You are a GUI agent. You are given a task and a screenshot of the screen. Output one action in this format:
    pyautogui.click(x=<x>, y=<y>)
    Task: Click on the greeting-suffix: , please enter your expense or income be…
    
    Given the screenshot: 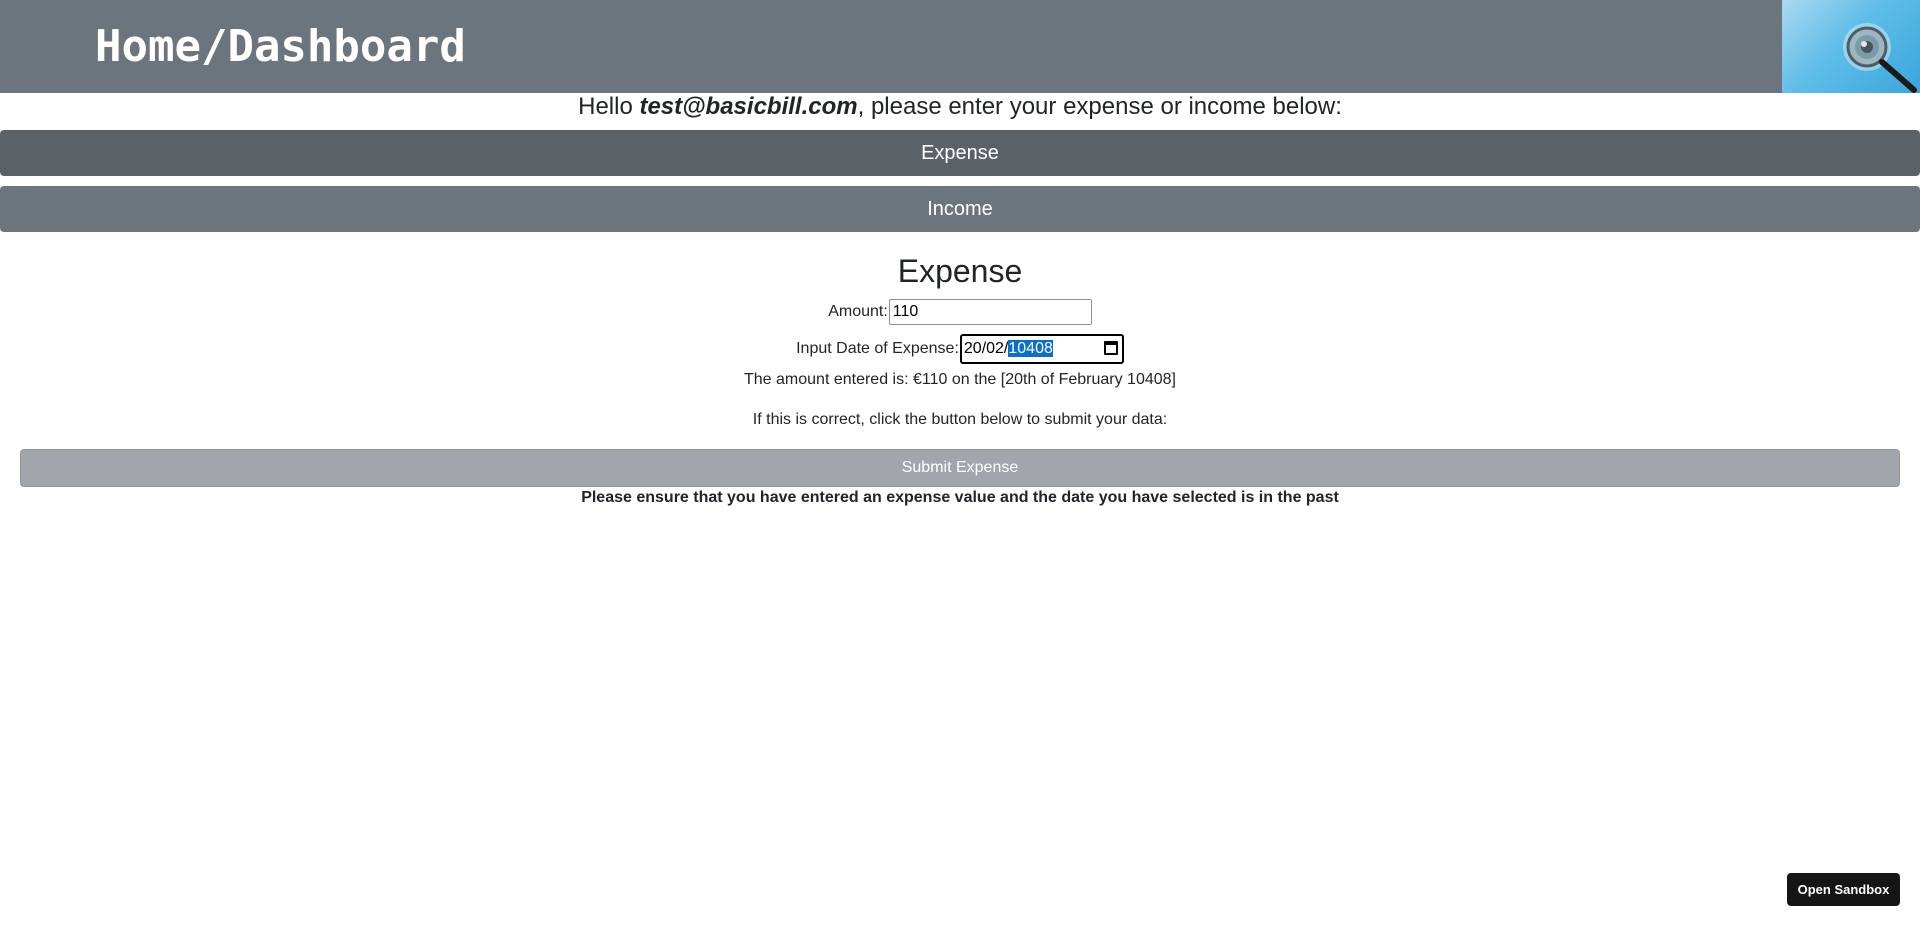 What is the action you would take?
    pyautogui.click(x=1099, y=106)
    